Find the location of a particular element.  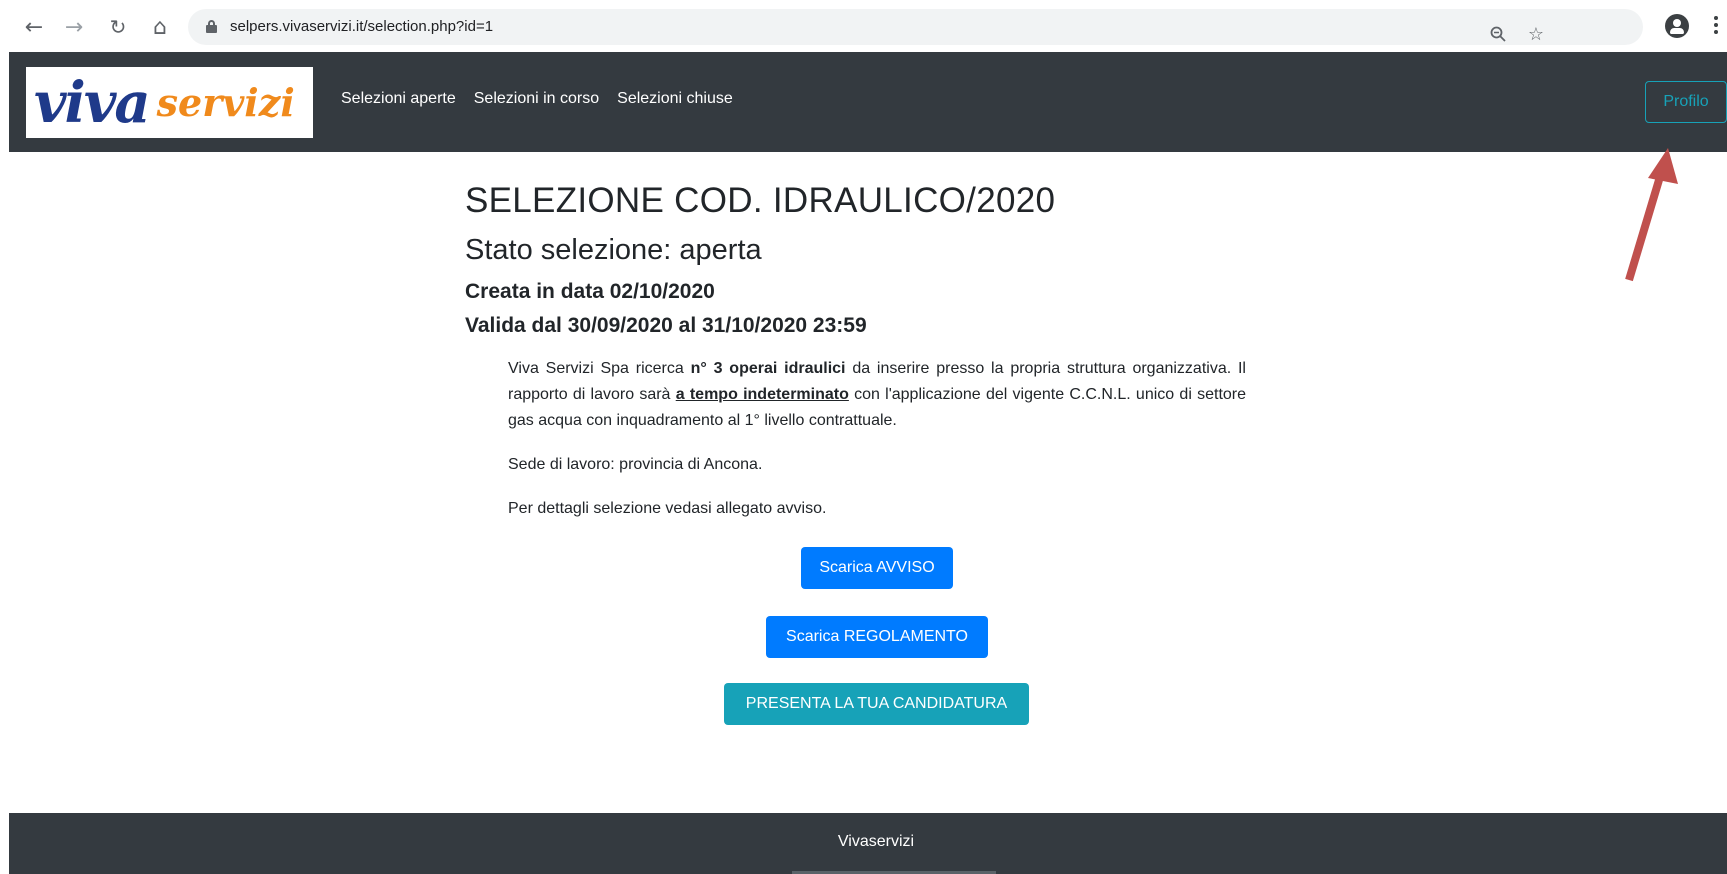

annotation-arrow-icon is located at coordinates (1651, 215).